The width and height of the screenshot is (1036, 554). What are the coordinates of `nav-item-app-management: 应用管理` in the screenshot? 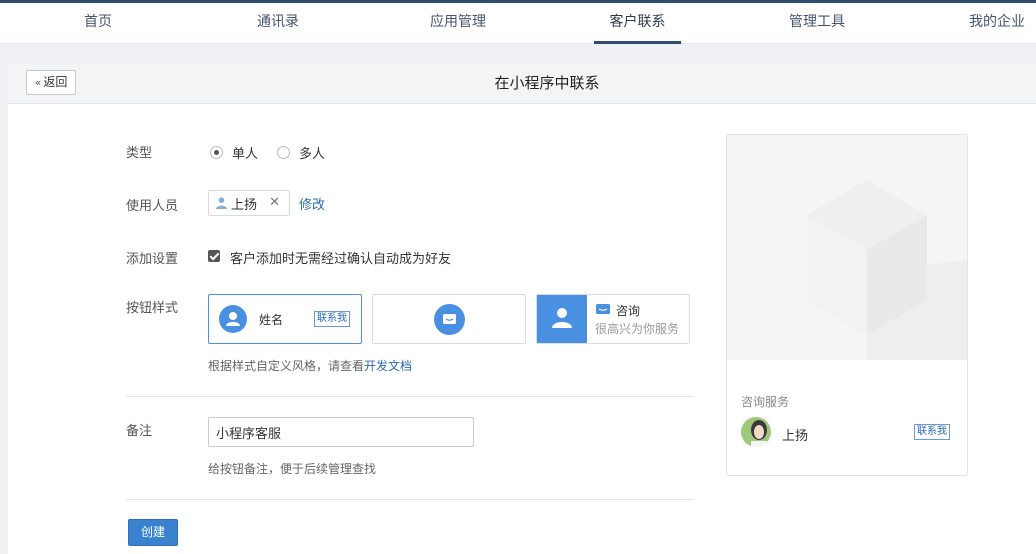 It's located at (458, 23).